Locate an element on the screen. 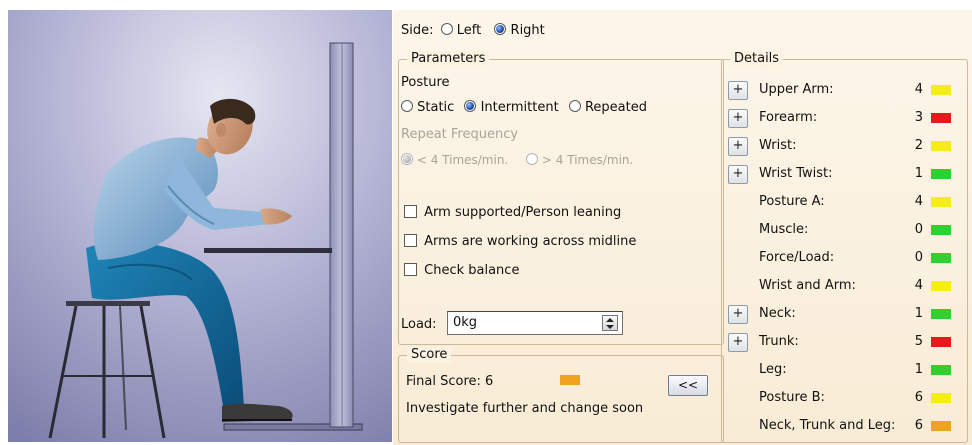 This screenshot has height=445, width=972. frequency-high-radio is located at coordinates (532, 159).